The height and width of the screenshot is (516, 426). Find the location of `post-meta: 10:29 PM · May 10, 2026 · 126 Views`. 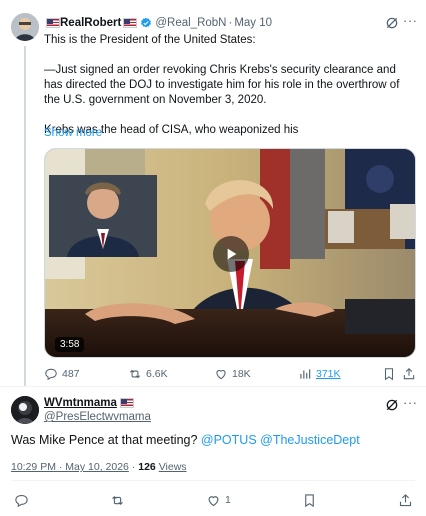

post-meta: 10:29 PM · May 10, 2026 · 126 Views is located at coordinates (99, 467).